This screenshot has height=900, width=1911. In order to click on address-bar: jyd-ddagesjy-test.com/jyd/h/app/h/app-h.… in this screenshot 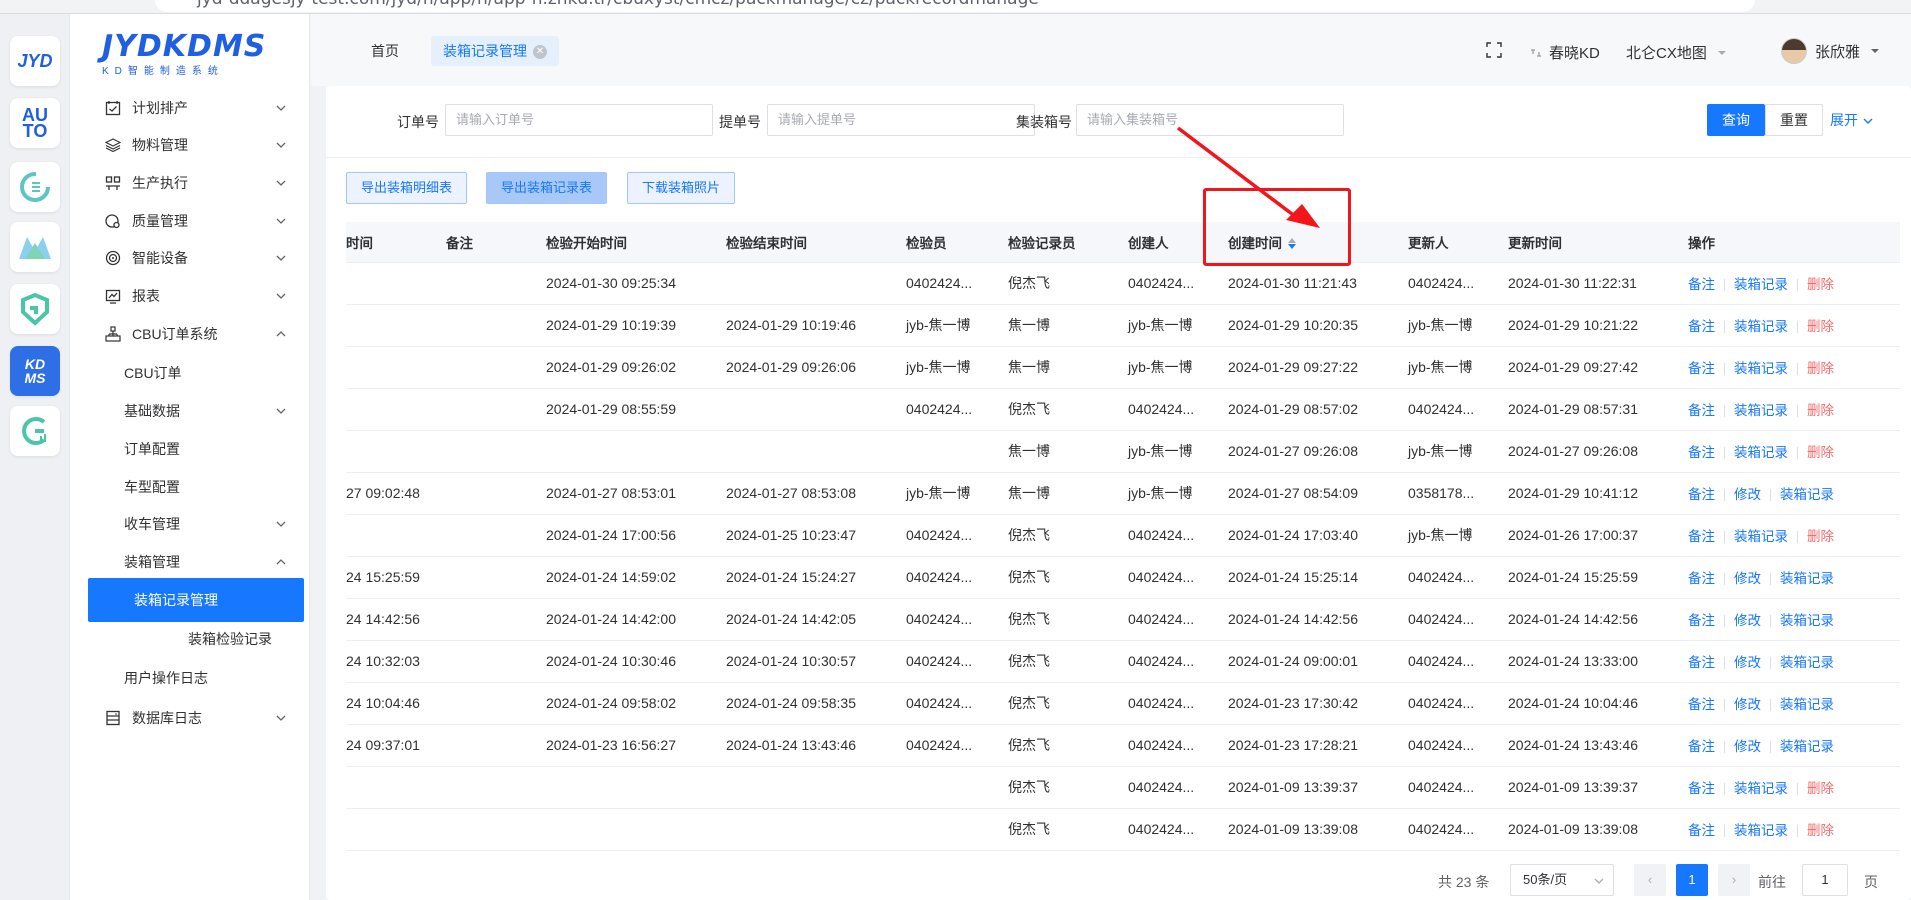, I will do `click(955, 6)`.